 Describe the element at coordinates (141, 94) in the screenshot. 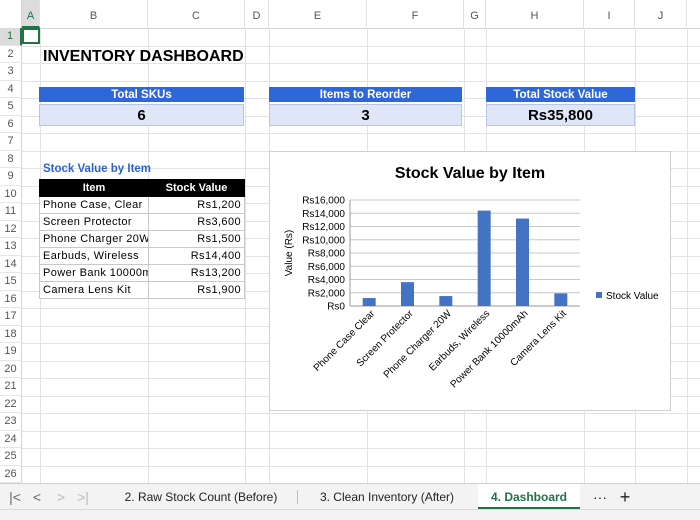

I see `kpi-total-skus-label: Total SKUs` at that location.